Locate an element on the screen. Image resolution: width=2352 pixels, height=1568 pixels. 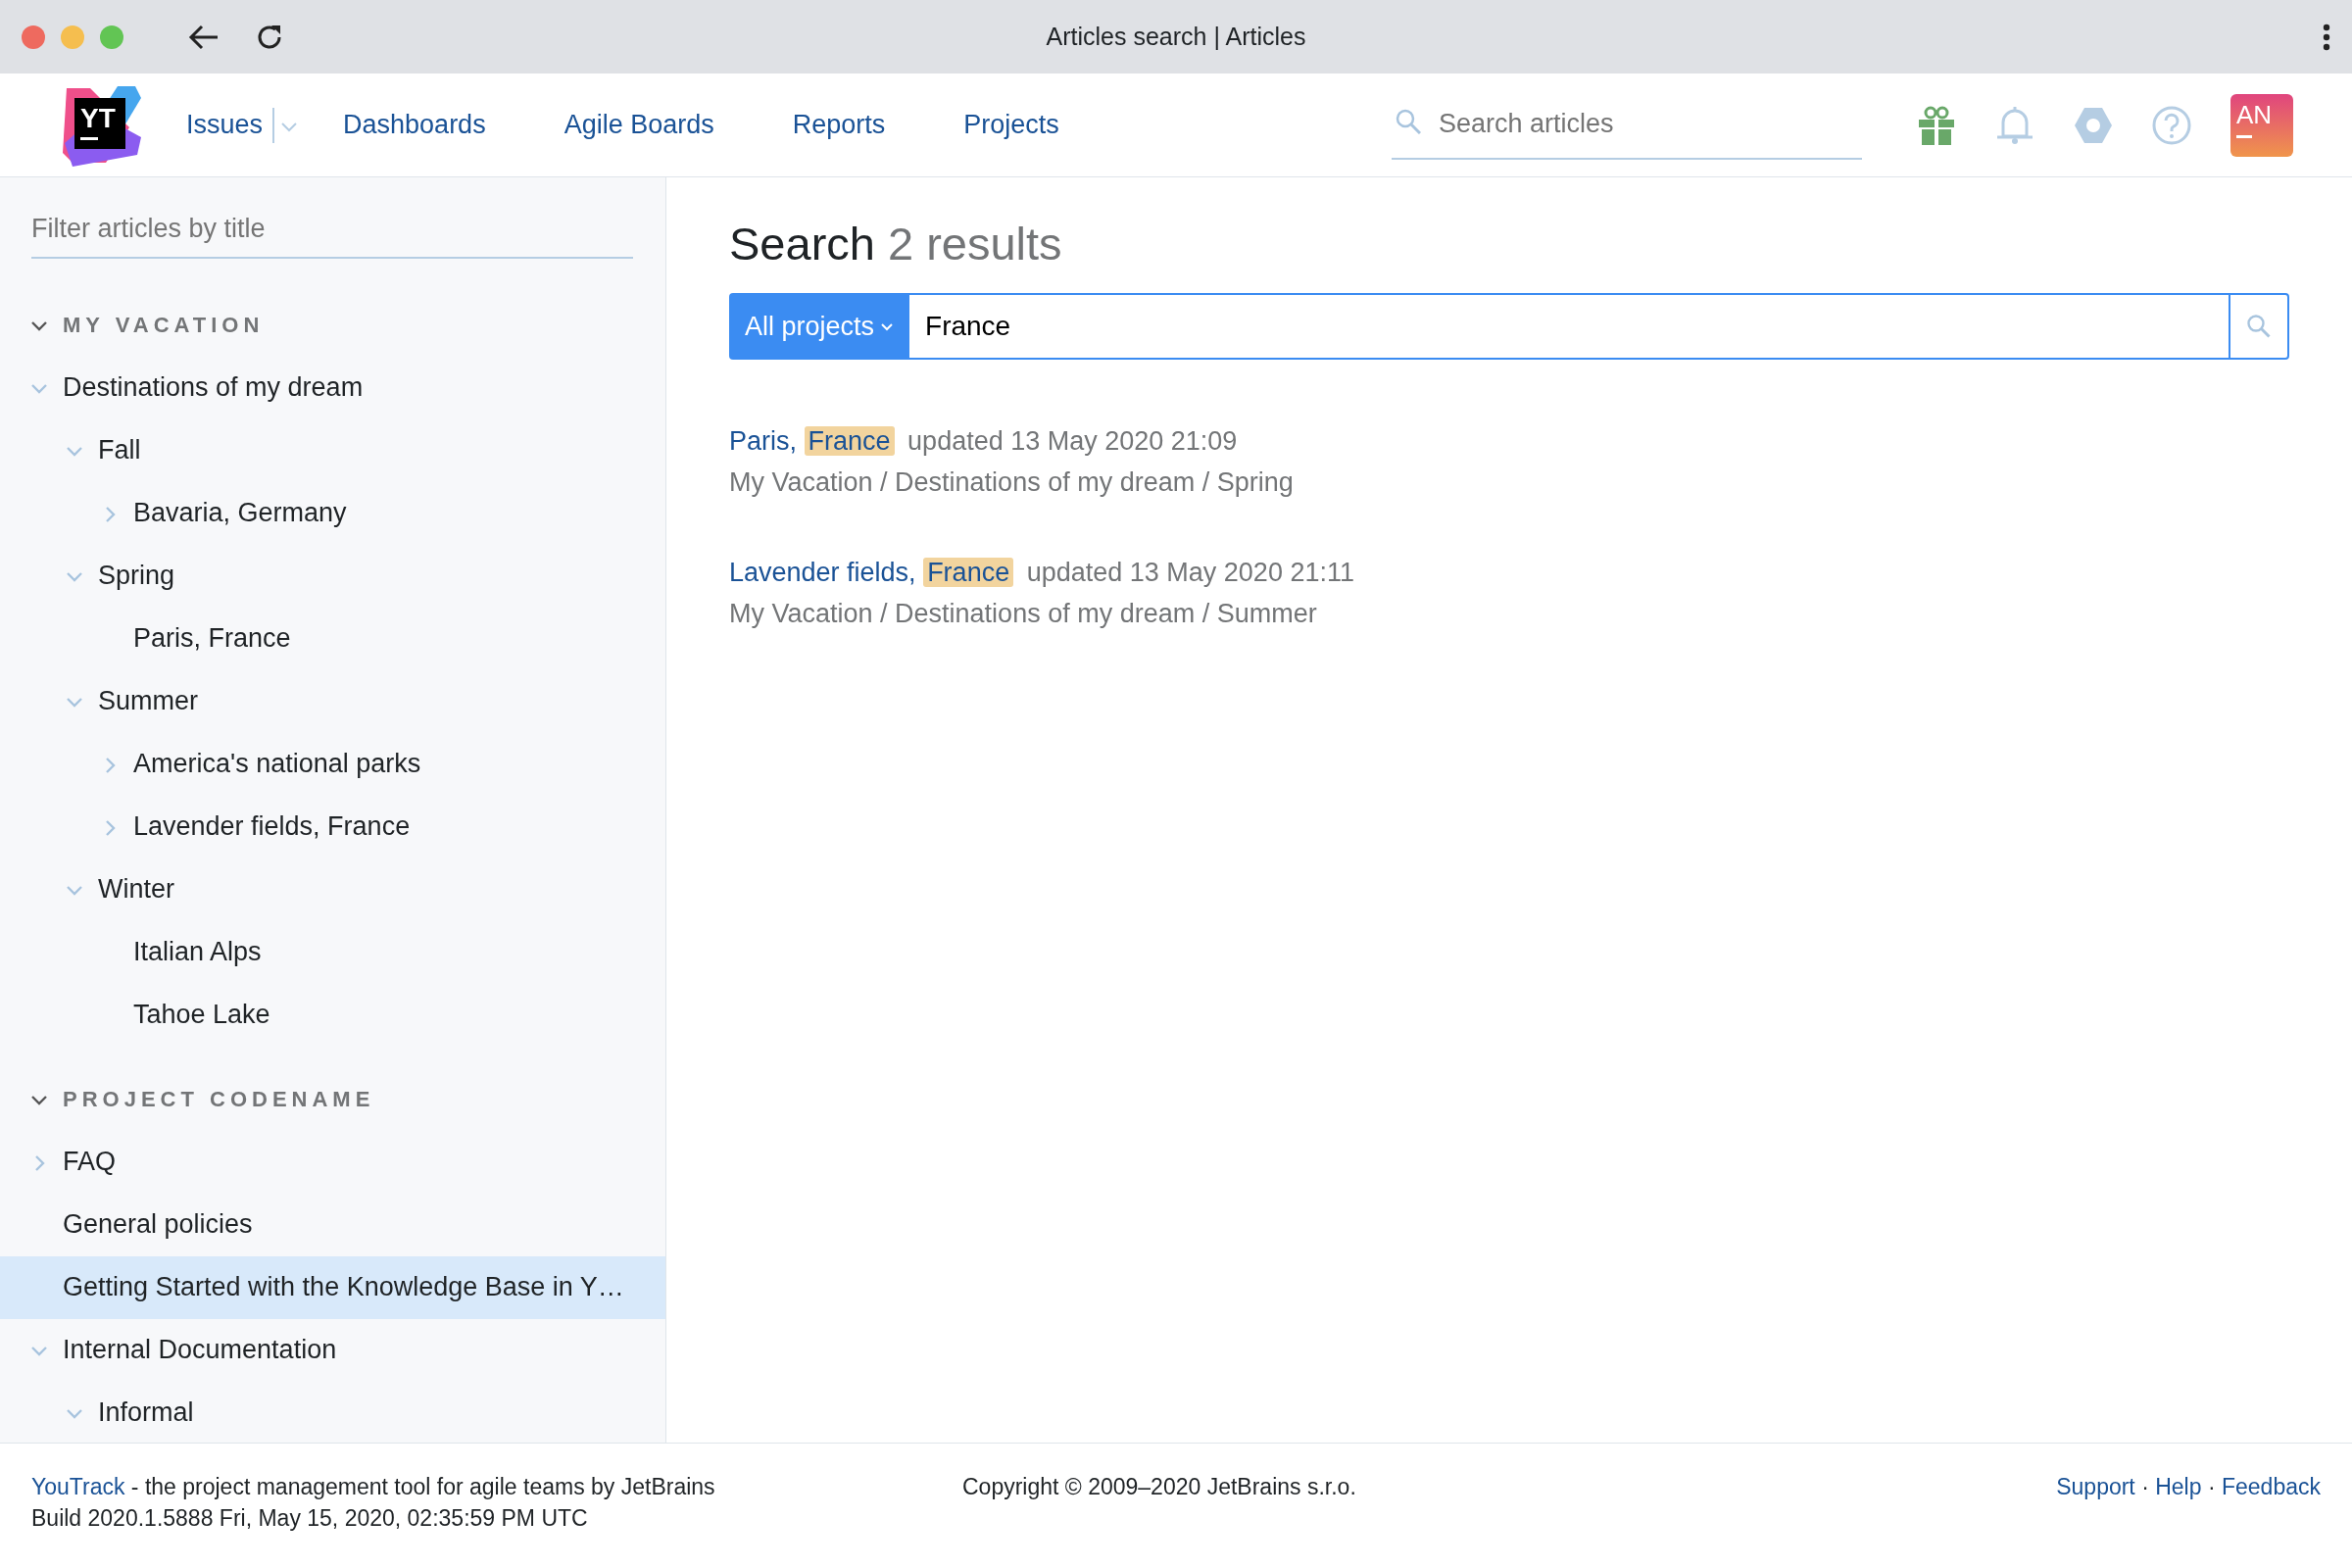
youtrack-link: YouTrack is located at coordinates (78, 1486).